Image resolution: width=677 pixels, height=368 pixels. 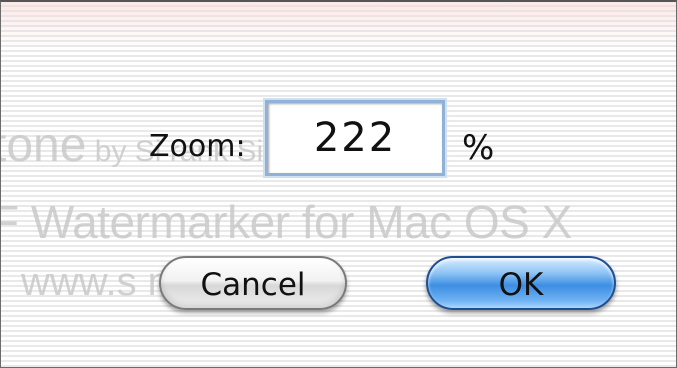 What do you see at coordinates (286, 222) in the screenshot?
I see `watermark-line-2: F Watermarker for Mac OS X` at bounding box center [286, 222].